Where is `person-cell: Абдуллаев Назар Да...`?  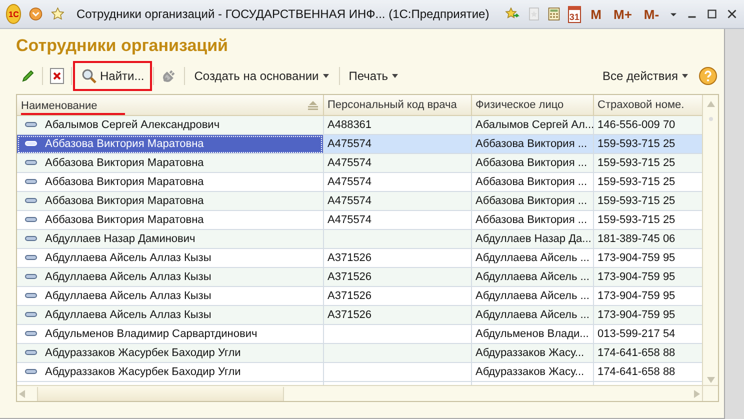 person-cell: Абдуллаев Назар Да... is located at coordinates (532, 239).